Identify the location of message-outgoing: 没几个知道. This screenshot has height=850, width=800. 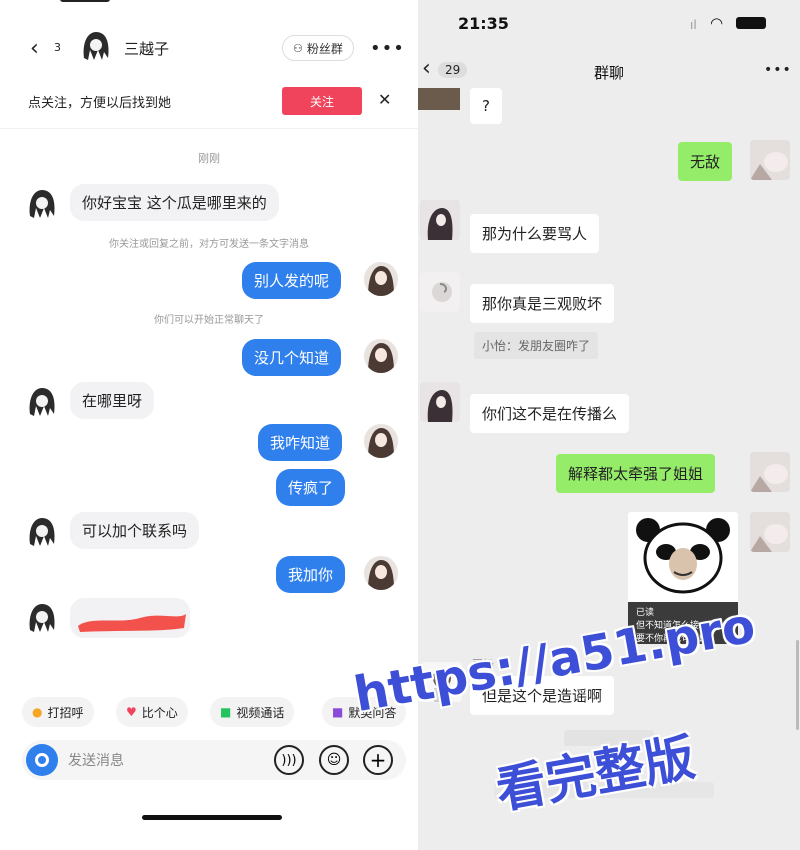
(292, 357).